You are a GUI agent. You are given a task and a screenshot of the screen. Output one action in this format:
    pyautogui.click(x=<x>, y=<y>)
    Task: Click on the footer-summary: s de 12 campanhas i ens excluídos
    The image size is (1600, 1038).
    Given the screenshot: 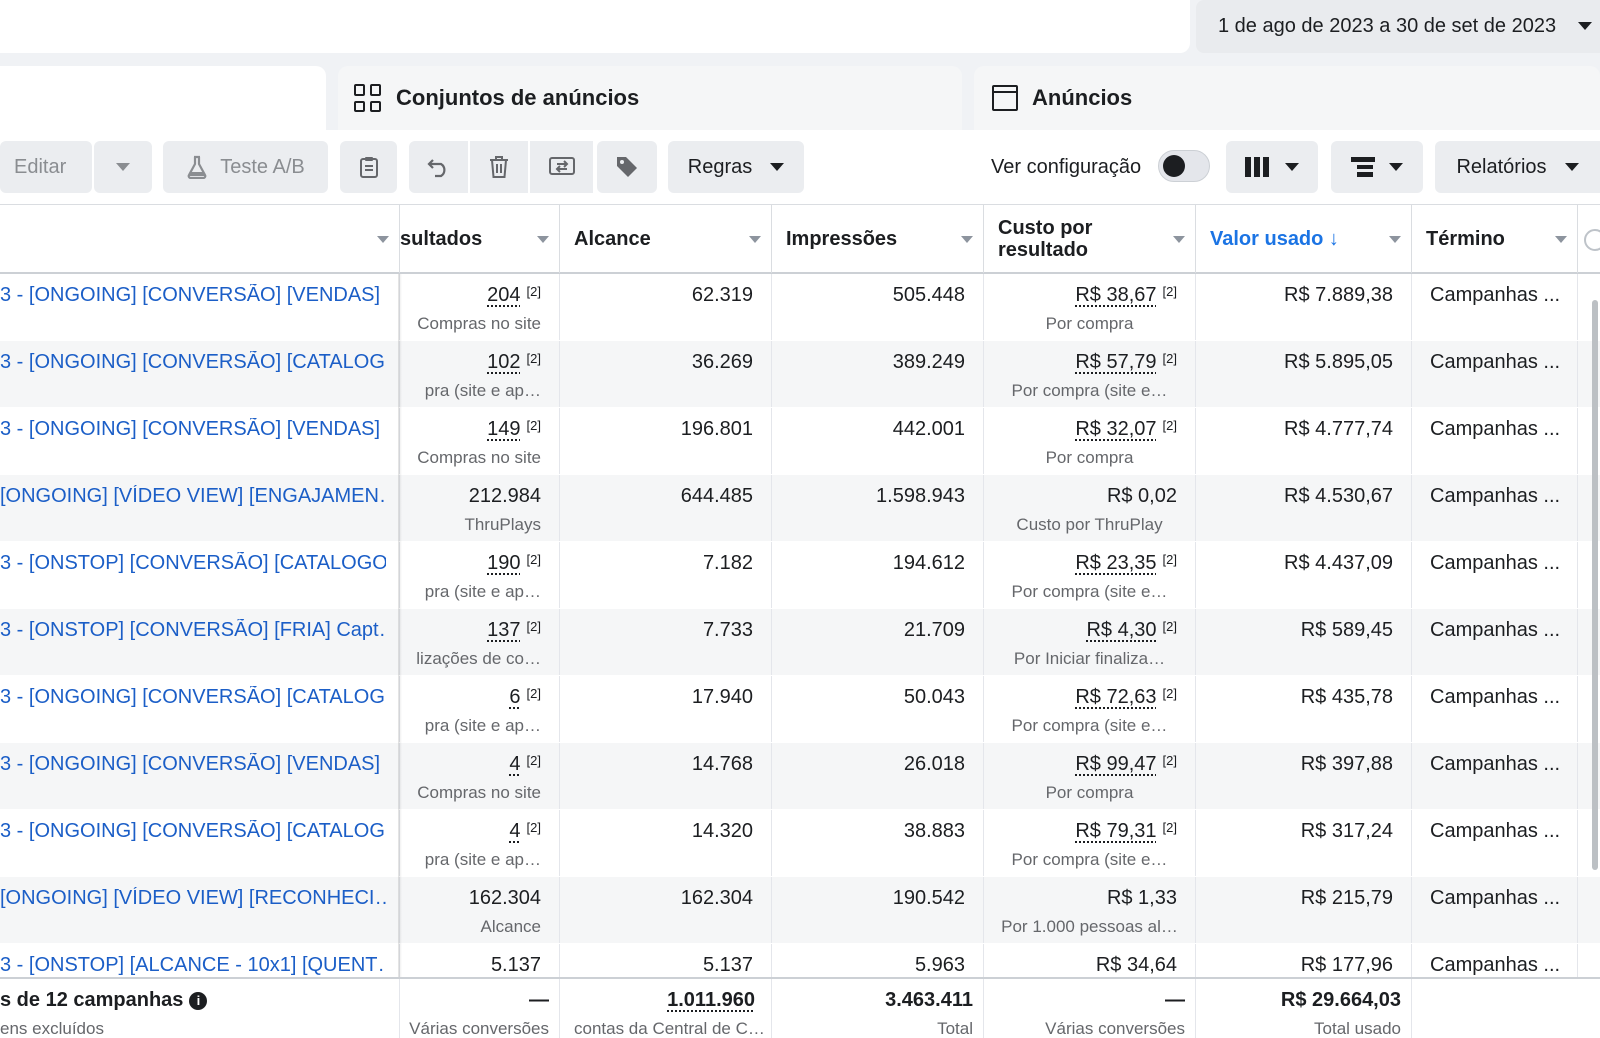 What is the action you would take?
    pyautogui.click(x=200, y=1008)
    